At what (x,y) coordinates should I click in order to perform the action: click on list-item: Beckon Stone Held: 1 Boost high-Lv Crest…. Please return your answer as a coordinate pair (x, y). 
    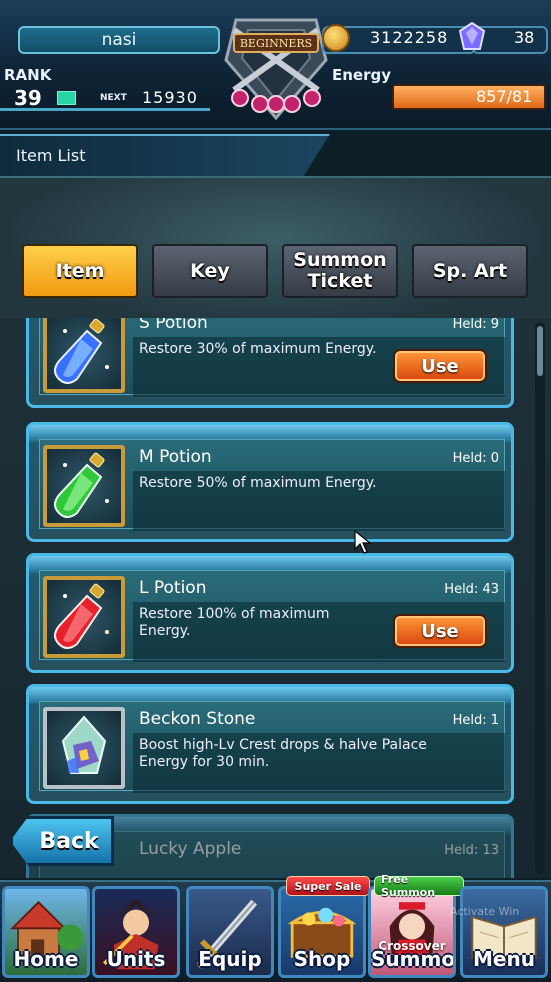
    Looking at the image, I should click on (270, 744).